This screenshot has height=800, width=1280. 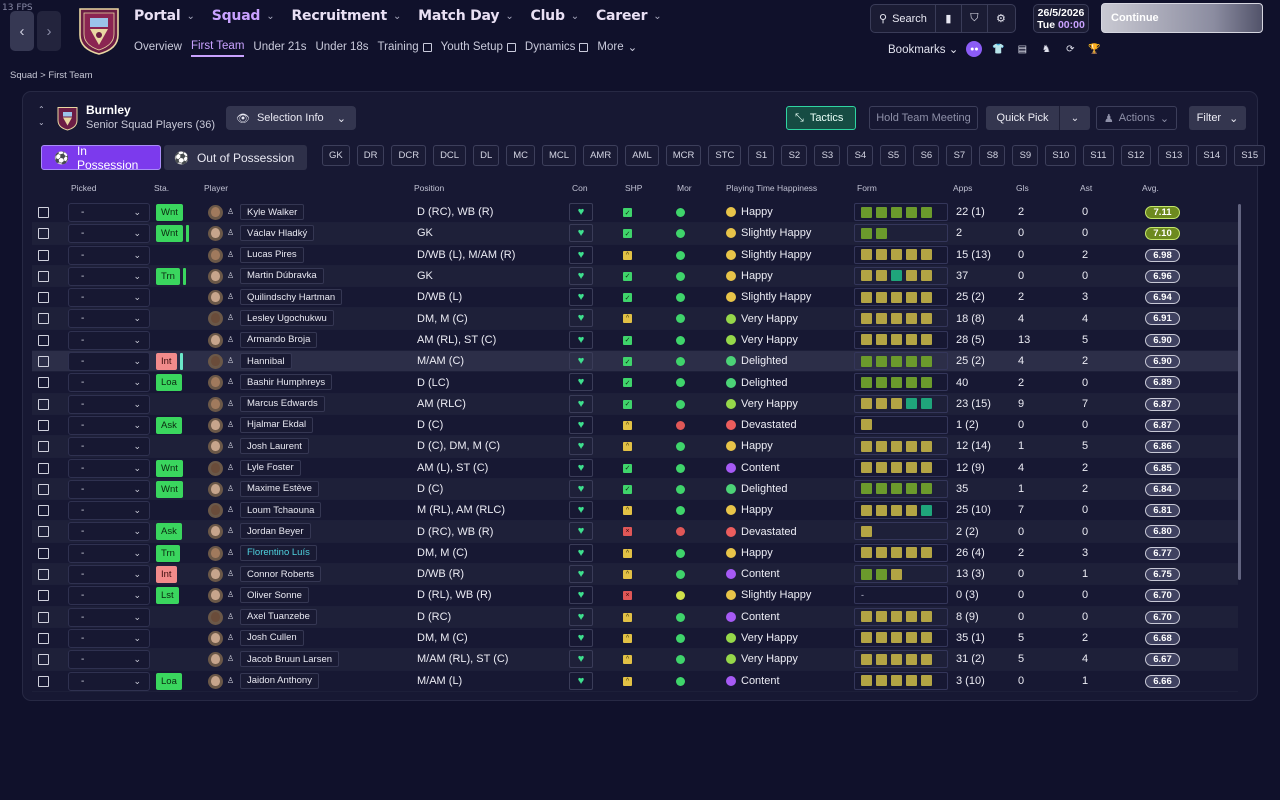 I want to click on tactics-board-icon: ♞, so click(x=1046, y=49).